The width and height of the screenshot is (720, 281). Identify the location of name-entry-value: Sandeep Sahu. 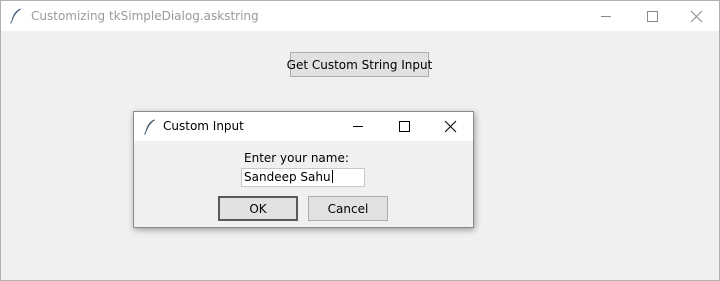
(287, 177).